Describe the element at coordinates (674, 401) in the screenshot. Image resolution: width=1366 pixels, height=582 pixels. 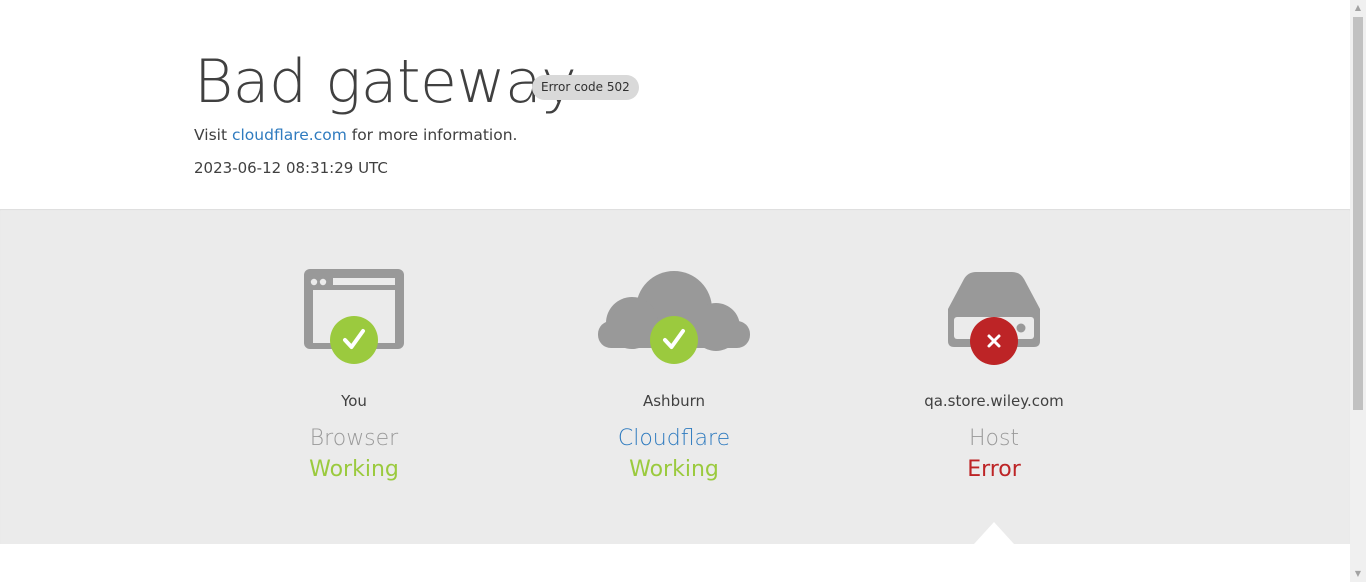
I see `location-label: Ashburn` at that location.